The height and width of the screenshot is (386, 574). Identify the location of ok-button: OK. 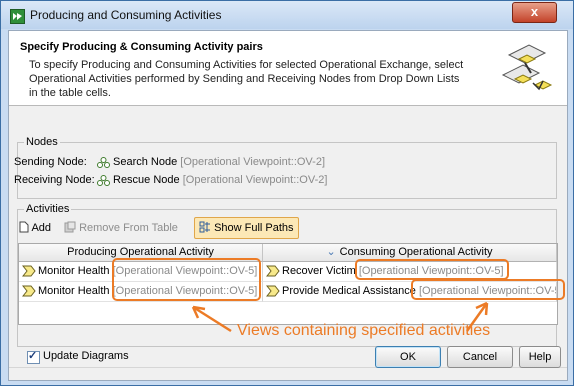
(408, 357).